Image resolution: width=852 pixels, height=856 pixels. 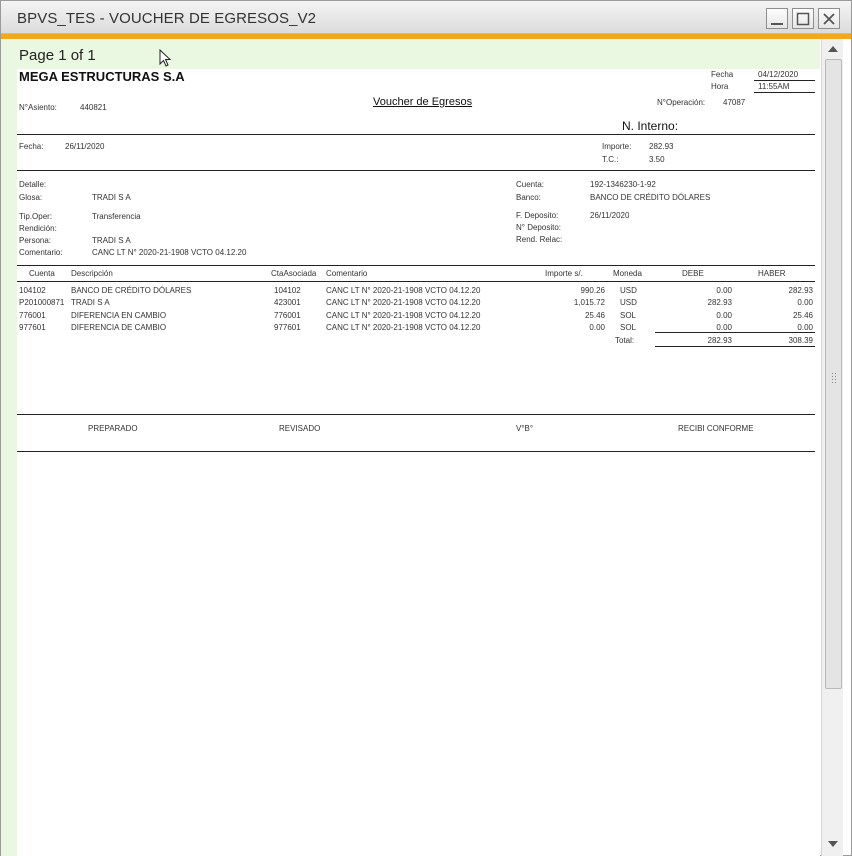 What do you see at coordinates (32, 315) in the screenshot?
I see `cell-cuenta: 776001` at bounding box center [32, 315].